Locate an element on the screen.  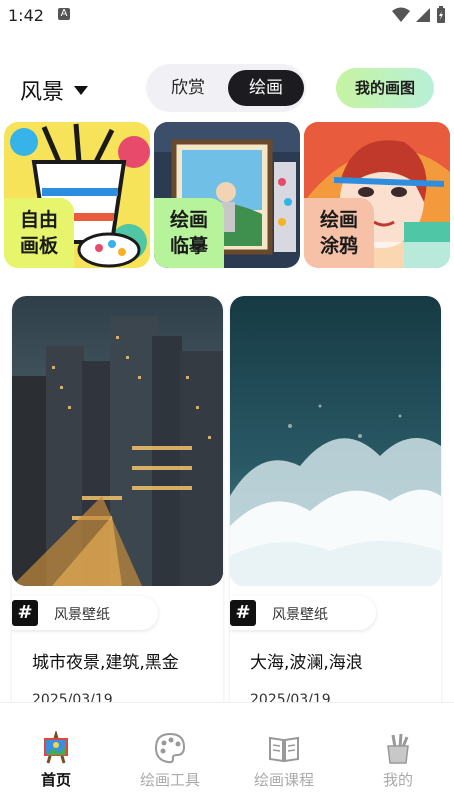
dropdown-arrow-icon is located at coordinates (81, 90).